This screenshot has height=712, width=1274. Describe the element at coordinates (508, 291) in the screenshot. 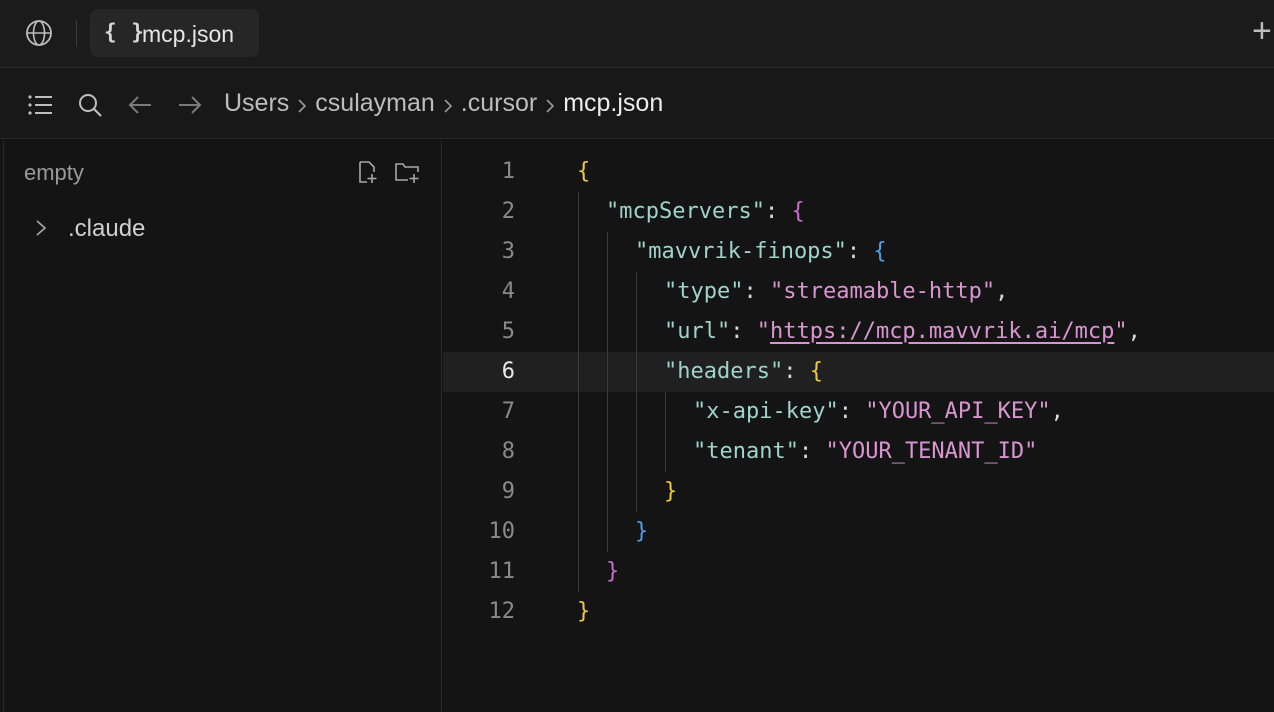

I see `line-number: 4` at that location.